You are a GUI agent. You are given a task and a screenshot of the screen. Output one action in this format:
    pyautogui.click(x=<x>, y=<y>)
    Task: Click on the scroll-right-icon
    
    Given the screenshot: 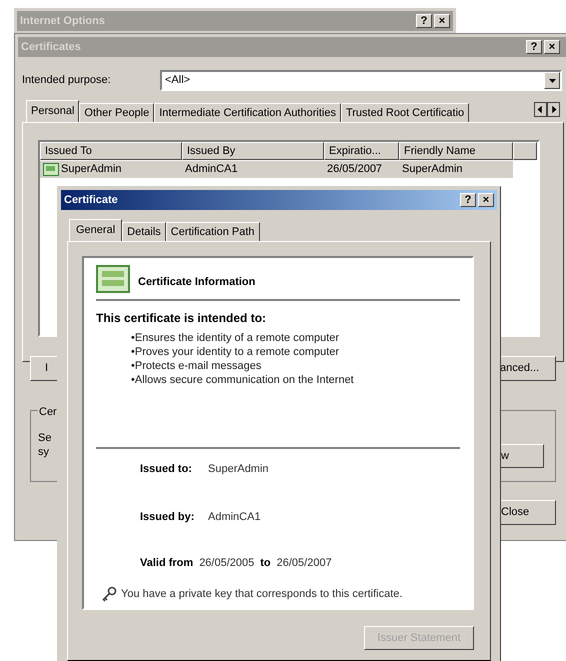 What is the action you would take?
    pyautogui.click(x=553, y=109)
    